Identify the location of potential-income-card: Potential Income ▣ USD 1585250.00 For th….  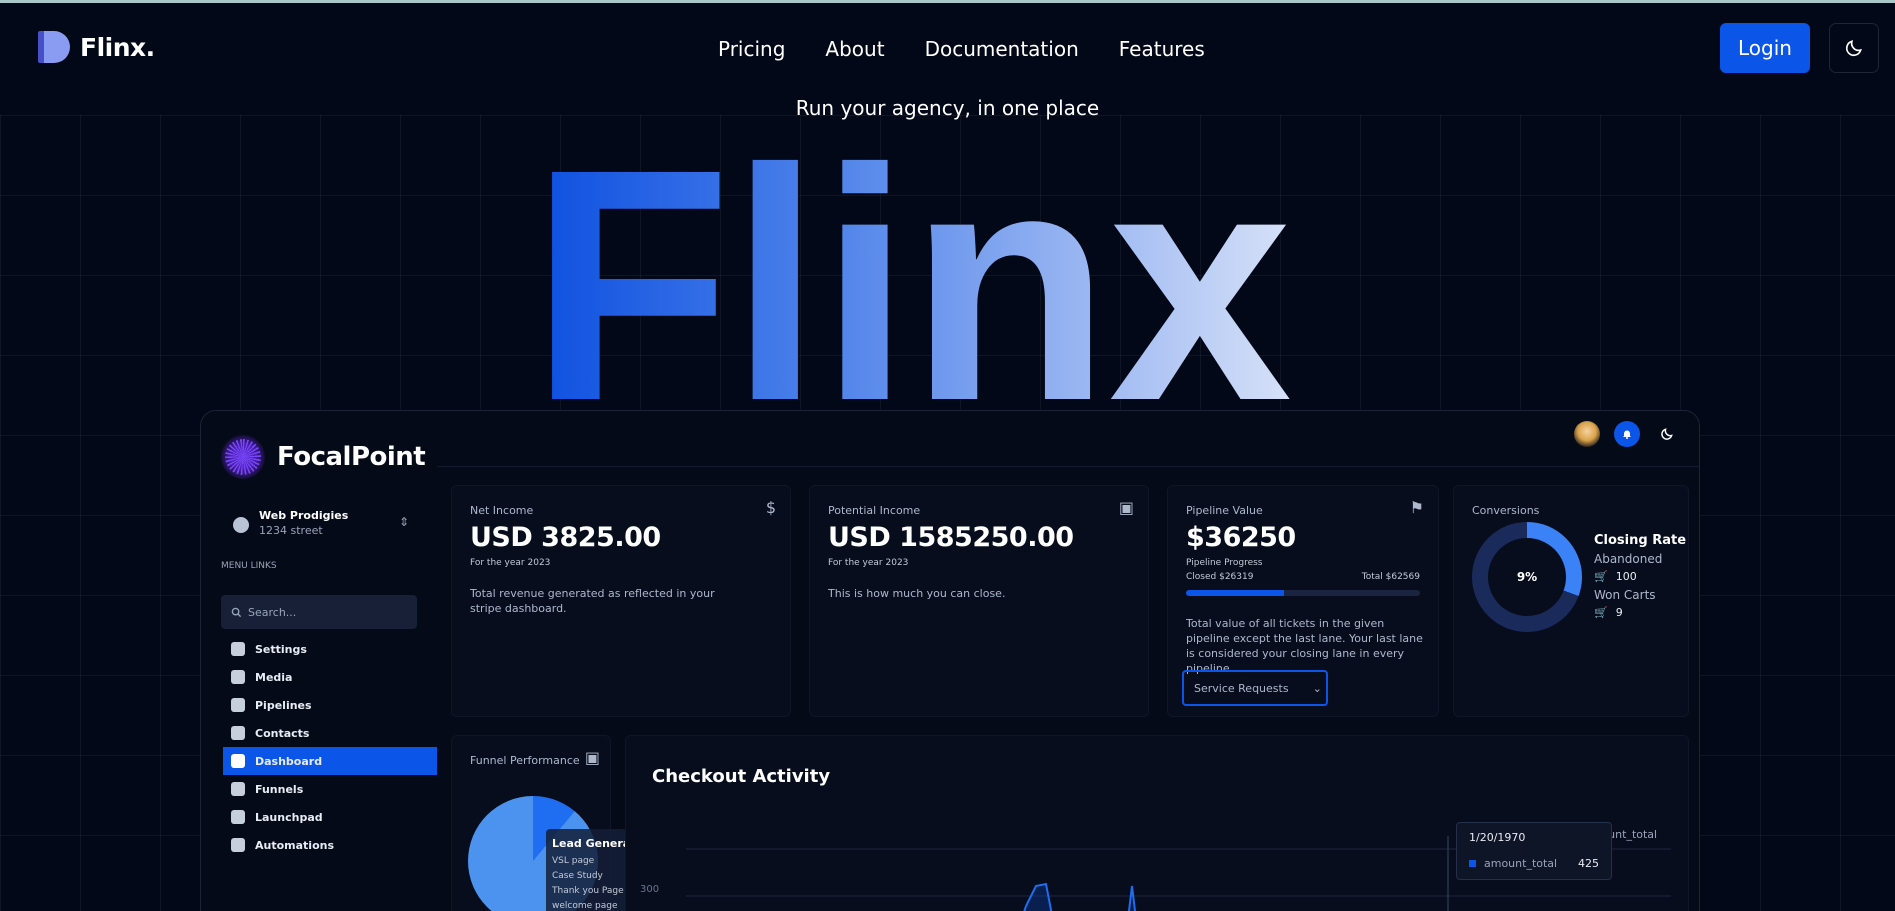
(979, 601).